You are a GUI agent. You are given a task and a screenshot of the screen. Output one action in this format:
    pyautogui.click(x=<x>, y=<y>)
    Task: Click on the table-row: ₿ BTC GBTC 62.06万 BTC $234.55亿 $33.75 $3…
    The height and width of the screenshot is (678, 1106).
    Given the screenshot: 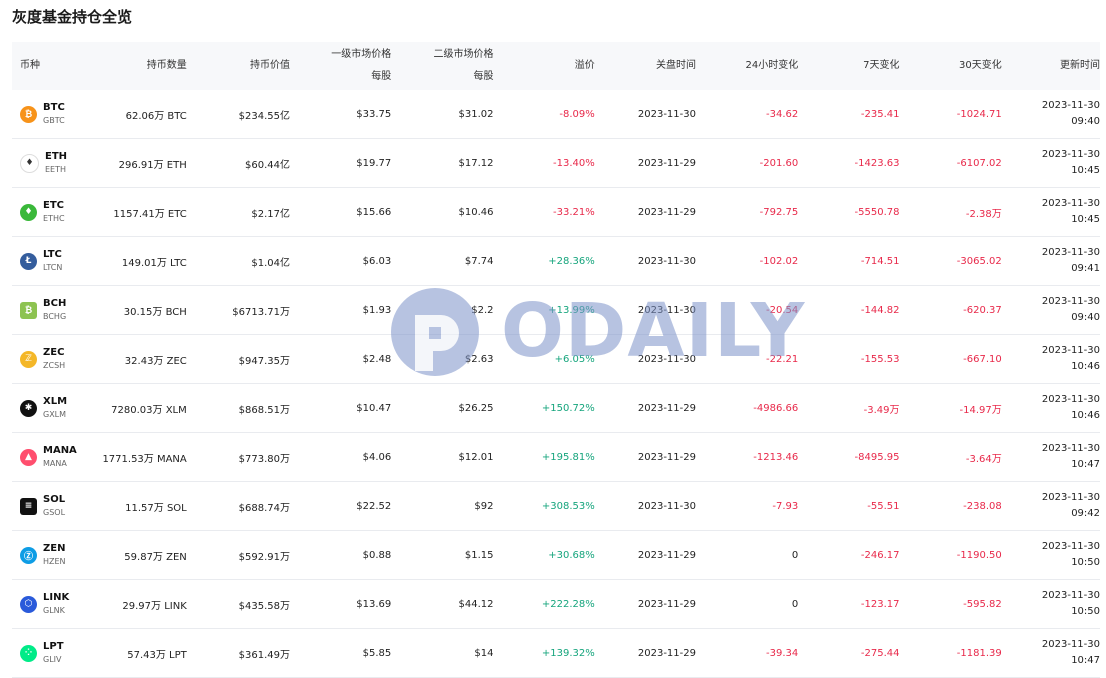 What is the action you would take?
    pyautogui.click(x=556, y=114)
    